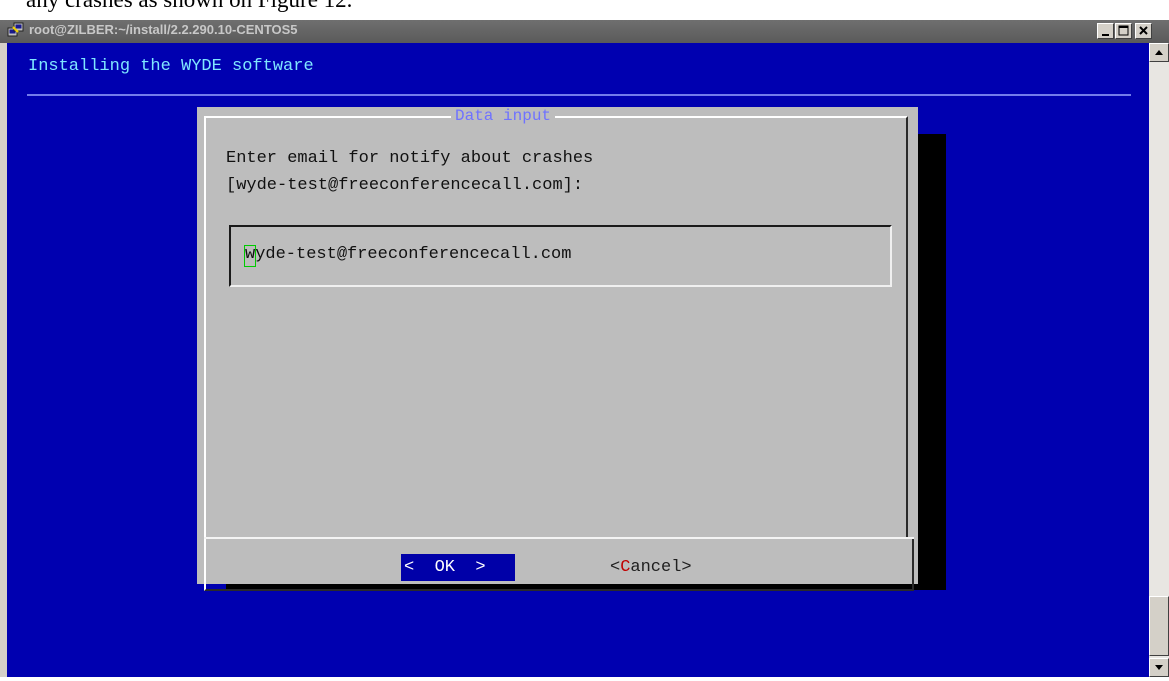 Image resolution: width=1169 pixels, height=681 pixels. Describe the element at coordinates (15, 29) in the screenshot. I see `putty-icon` at that location.